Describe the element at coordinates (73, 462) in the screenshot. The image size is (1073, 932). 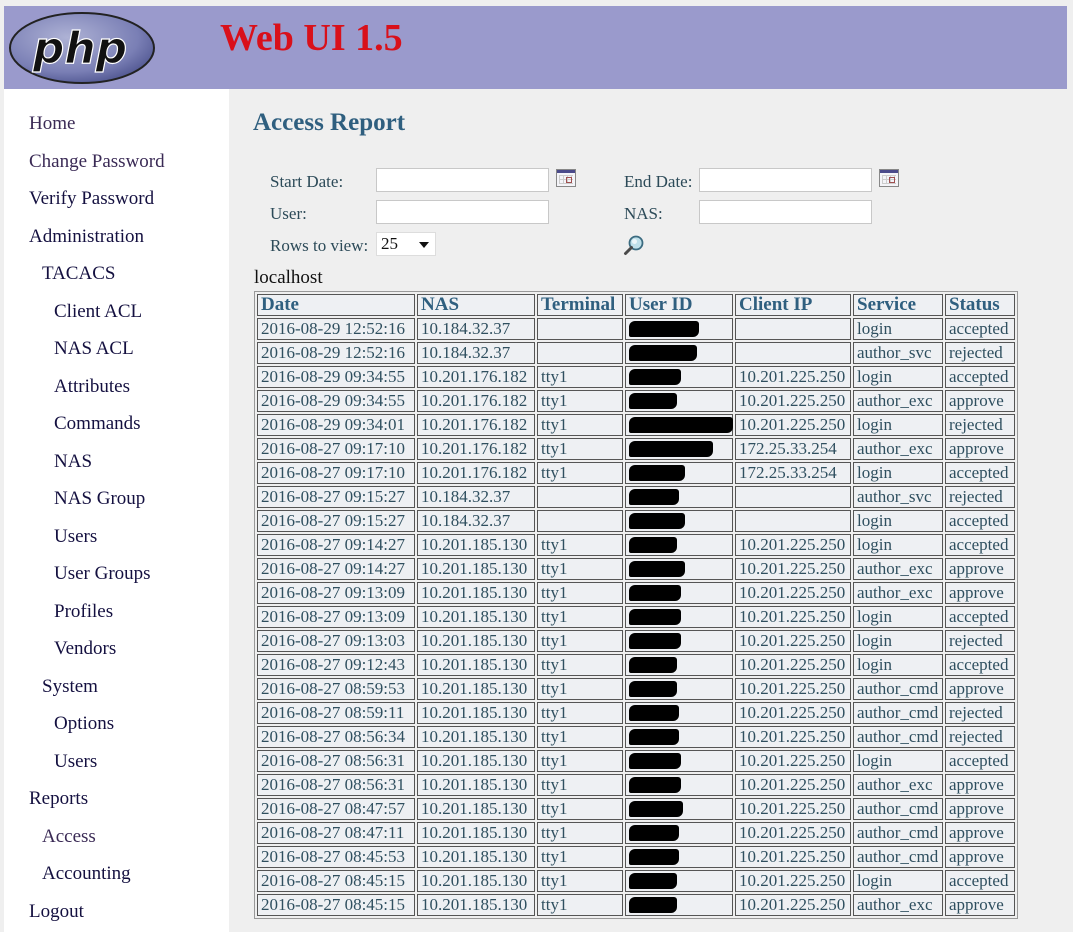
I see `sidebar-item-nas: NAS` at that location.